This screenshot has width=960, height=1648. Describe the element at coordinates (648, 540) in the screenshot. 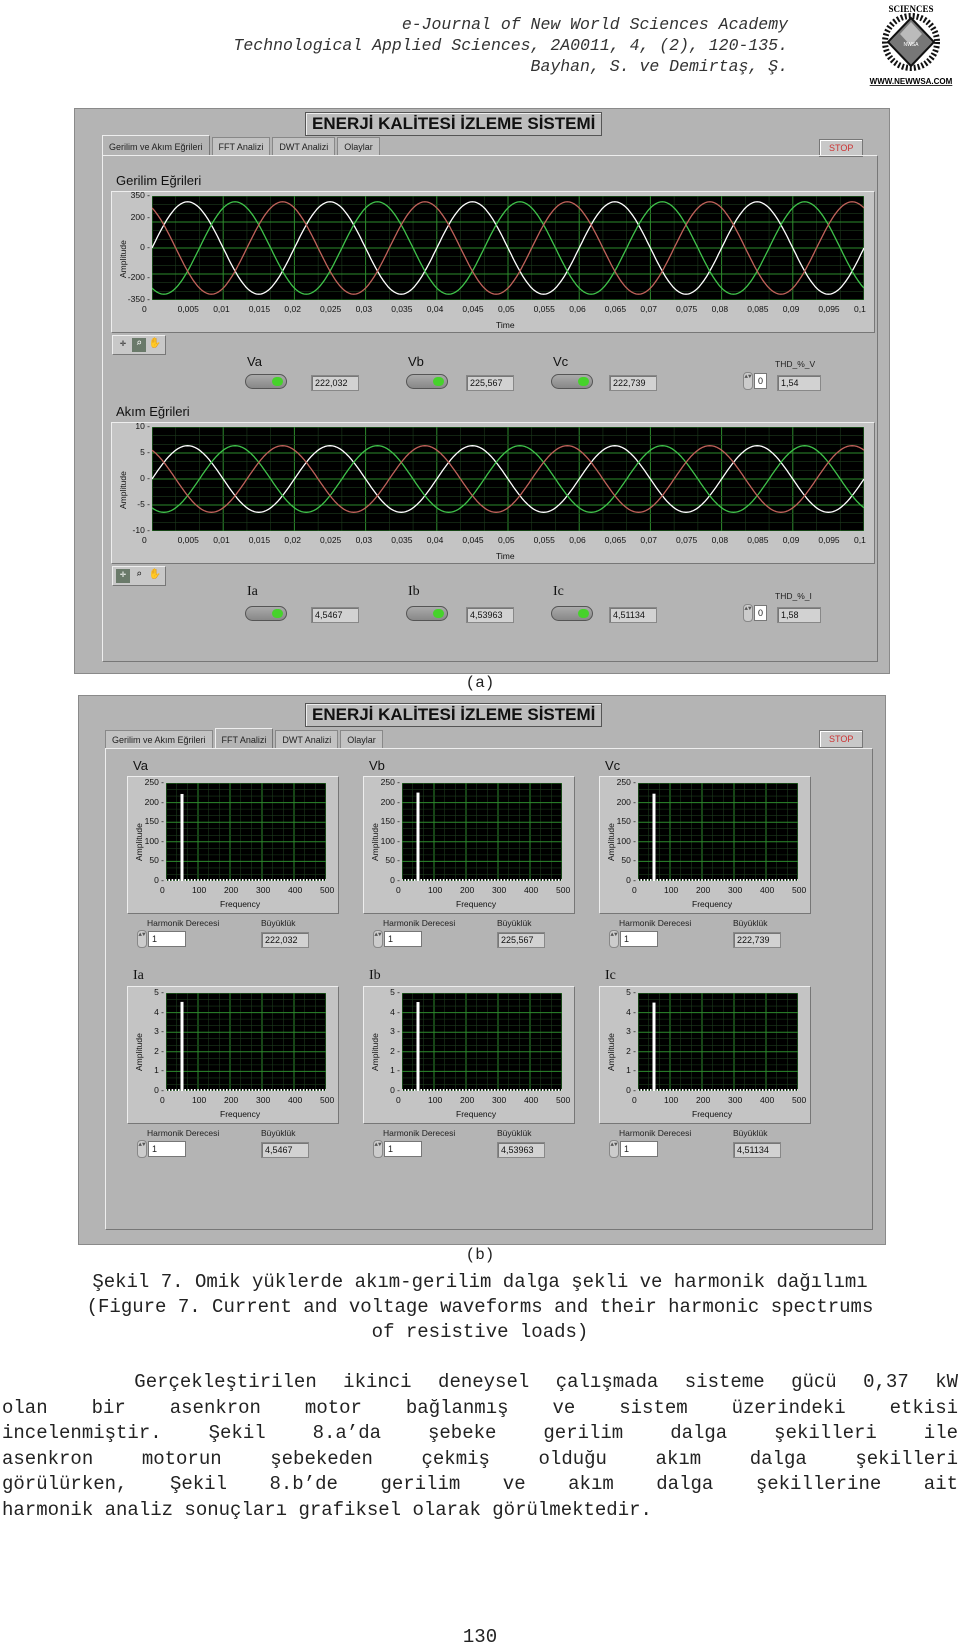

I see `x-tick-label: 0,07` at that location.